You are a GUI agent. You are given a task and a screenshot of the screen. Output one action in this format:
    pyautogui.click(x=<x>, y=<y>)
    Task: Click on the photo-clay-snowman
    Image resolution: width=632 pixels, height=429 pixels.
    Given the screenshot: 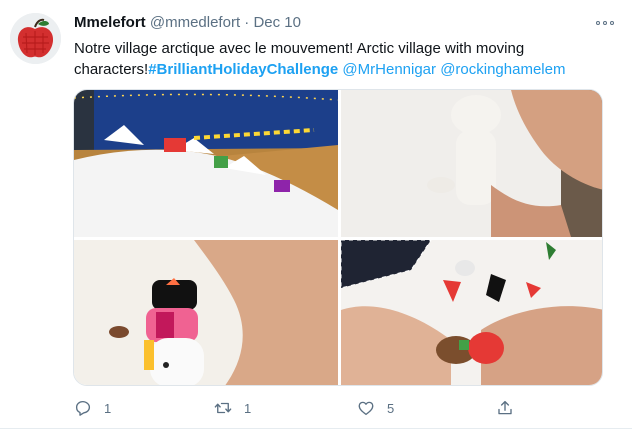 What is the action you would take?
    pyautogui.click(x=206, y=312)
    